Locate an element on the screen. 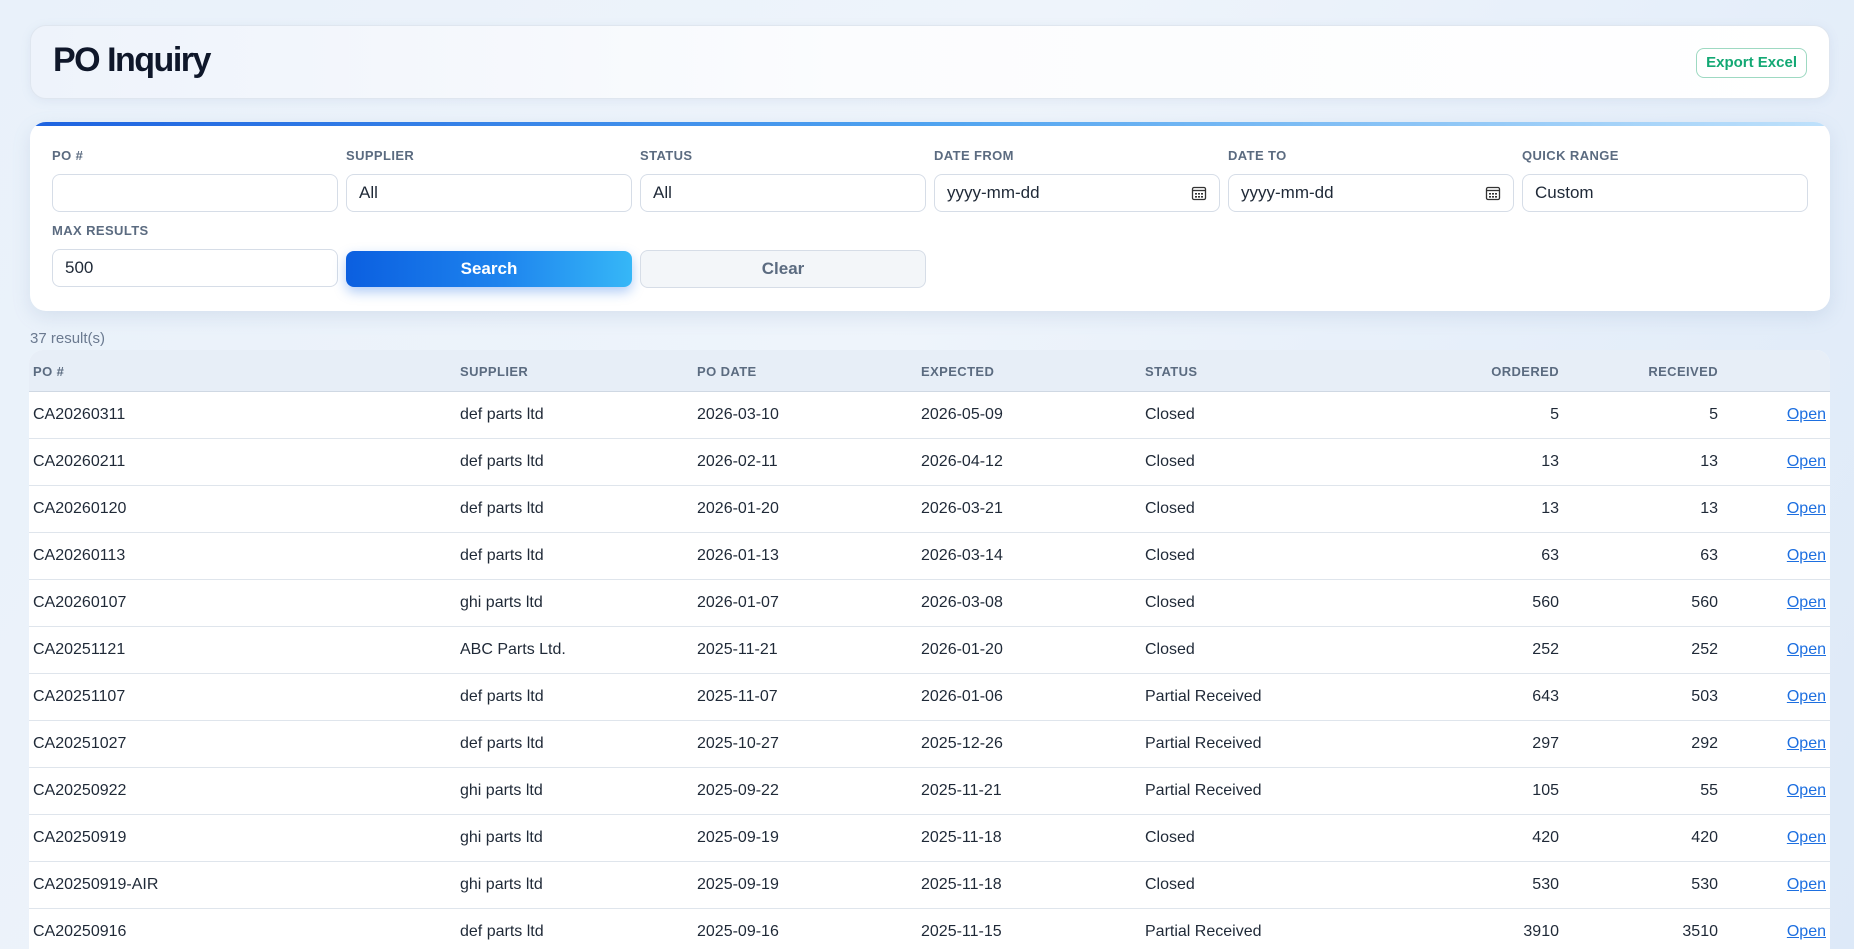 This screenshot has height=949, width=1854. cell-expected-date: 2025-11-18 is located at coordinates (961, 837).